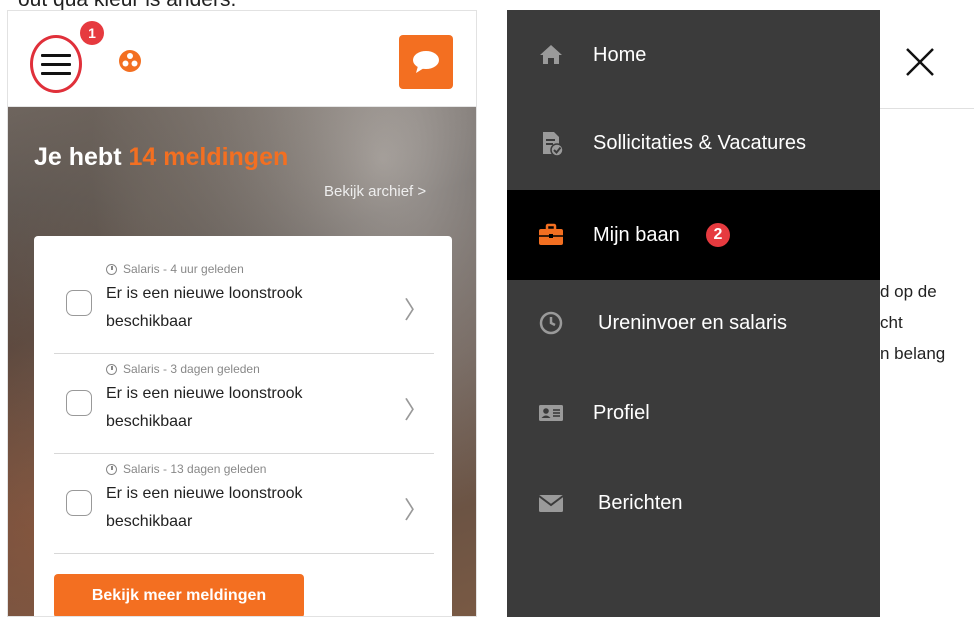 The image size is (974, 617). Describe the element at coordinates (553, 144) in the screenshot. I see `document-check-icon` at that location.